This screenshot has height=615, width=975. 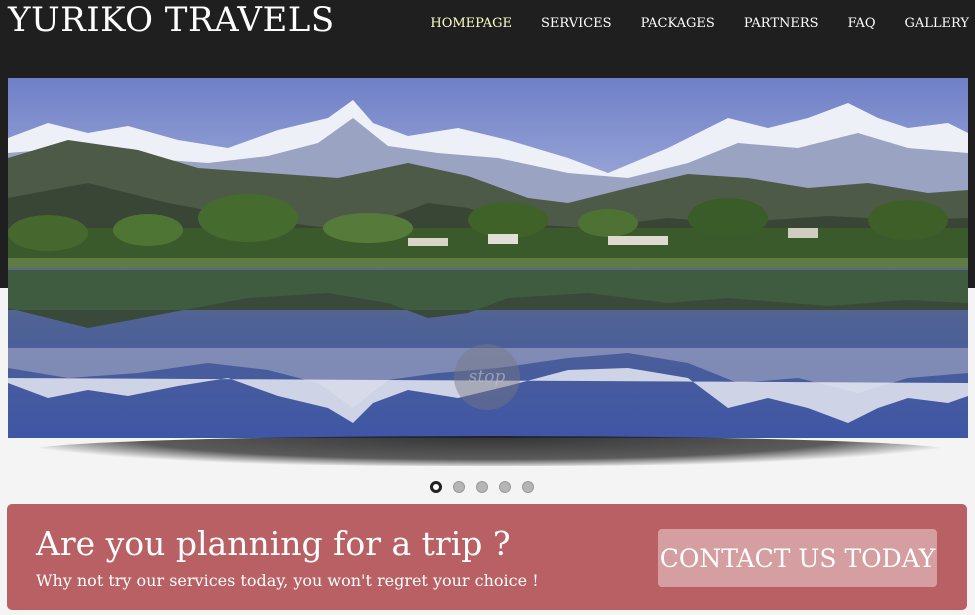 I want to click on slider-pagination, so click(x=482, y=487).